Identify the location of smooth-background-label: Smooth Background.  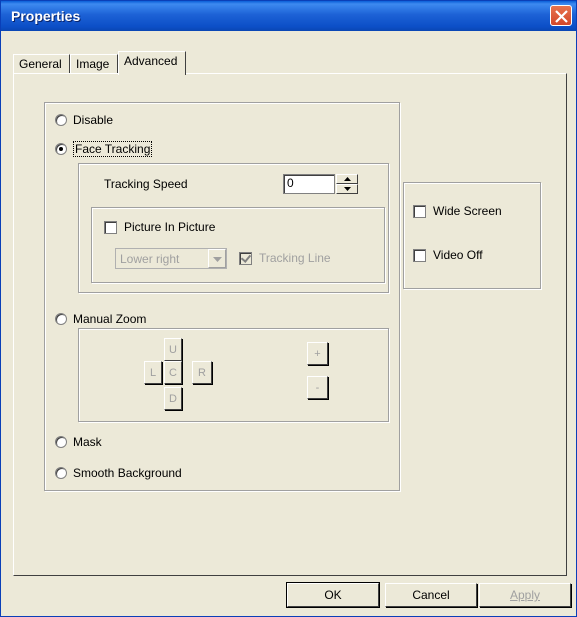
(127, 473).